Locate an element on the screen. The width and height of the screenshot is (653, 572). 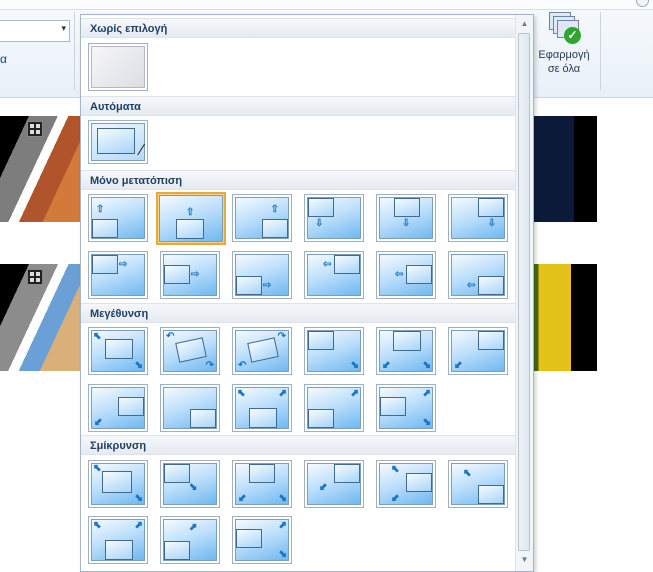
apply-to-all-label-line1: Εφαρμογή is located at coordinates (564, 55).